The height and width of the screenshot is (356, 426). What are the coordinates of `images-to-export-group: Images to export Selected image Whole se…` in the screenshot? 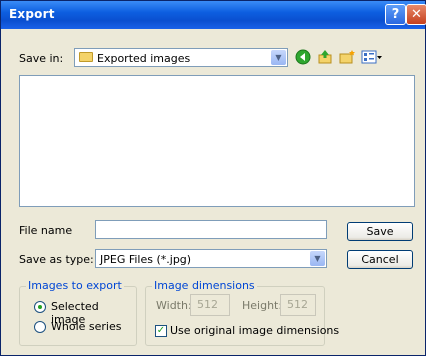 It's located at (78, 312).